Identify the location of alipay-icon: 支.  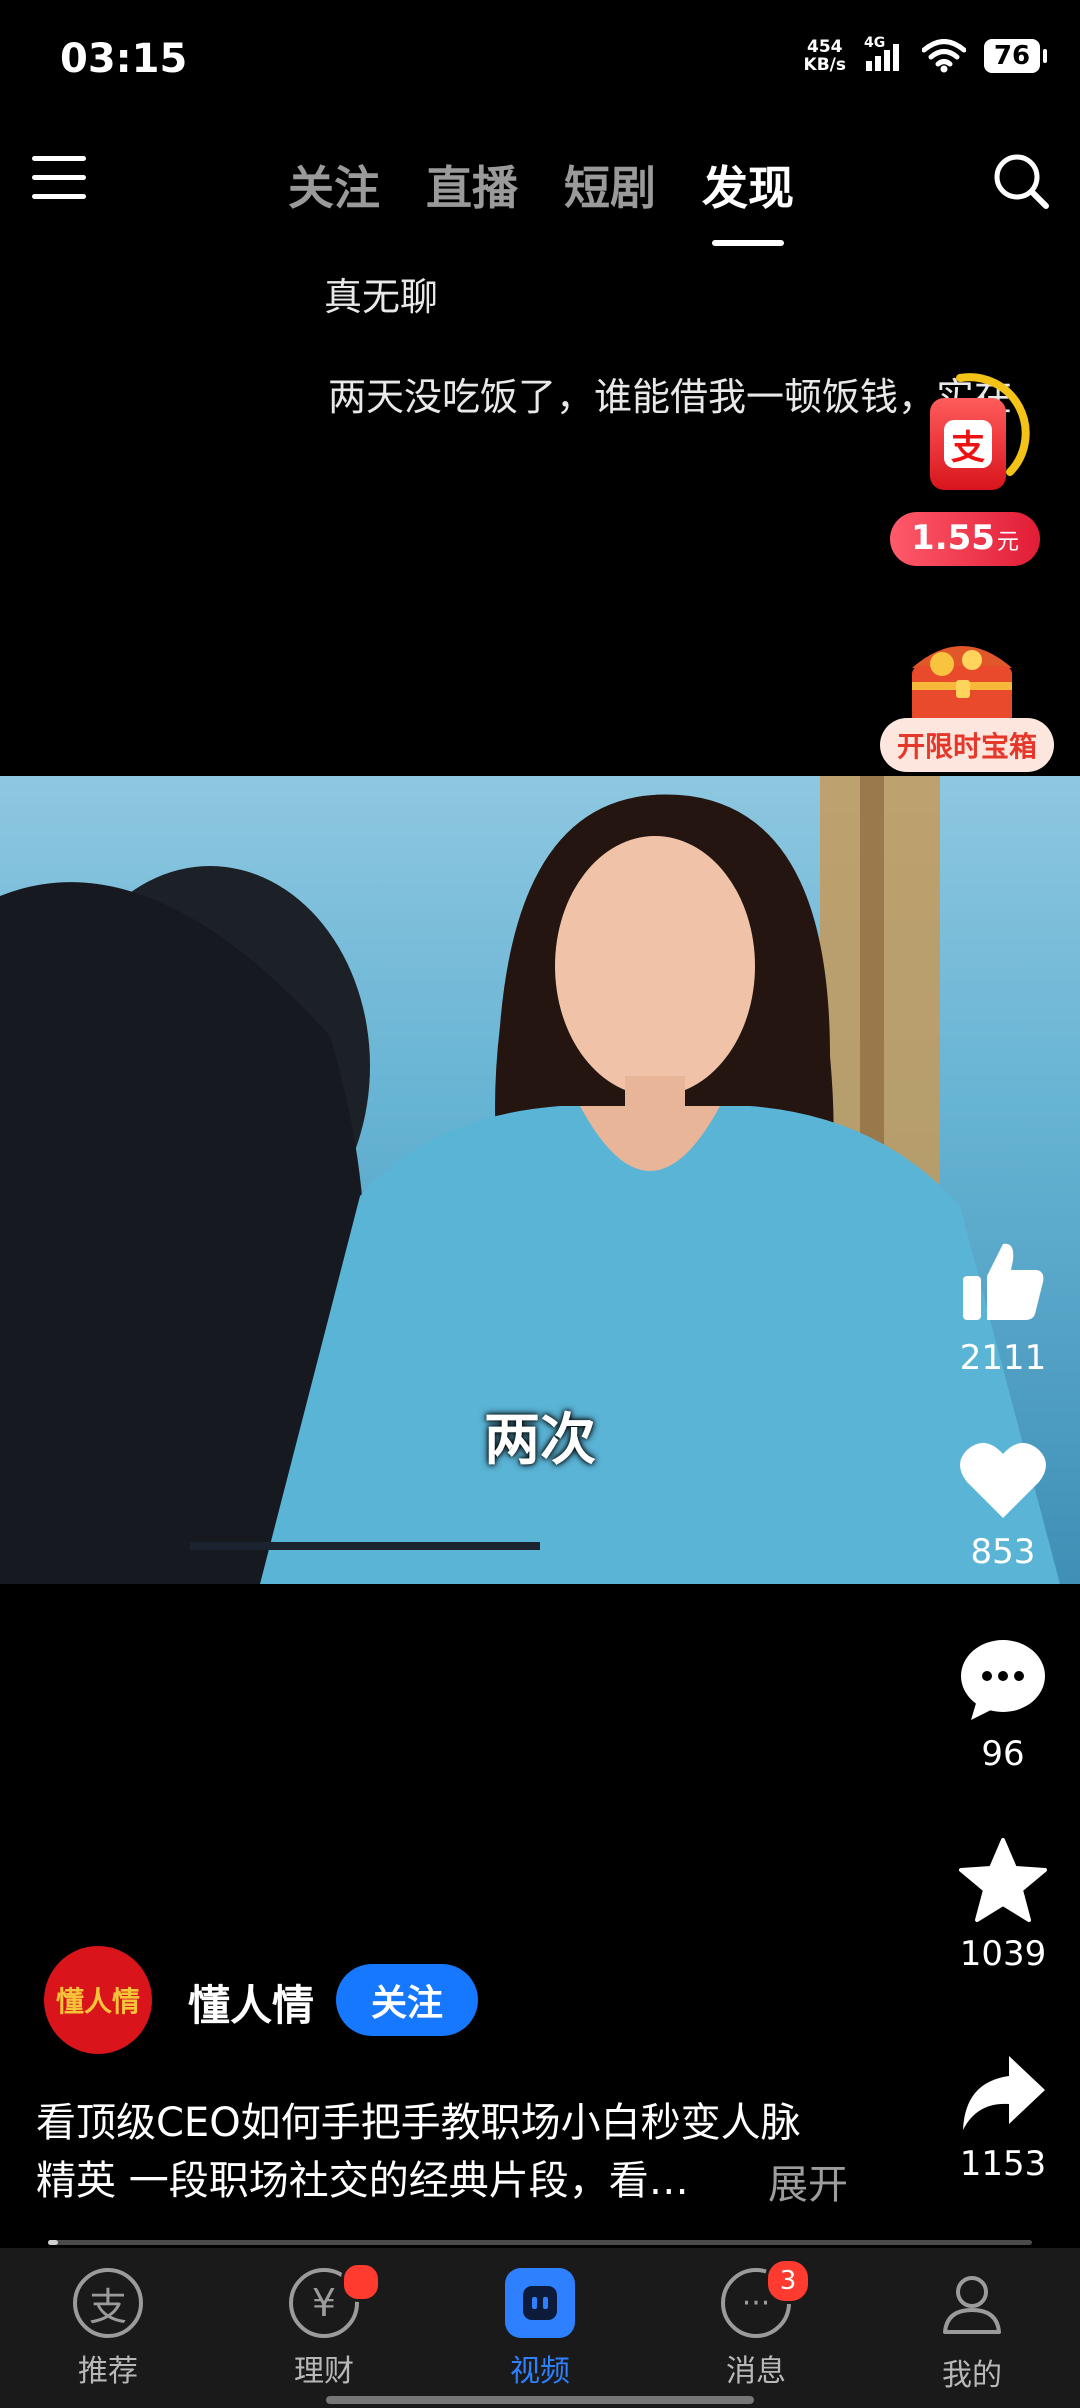
(108, 2303).